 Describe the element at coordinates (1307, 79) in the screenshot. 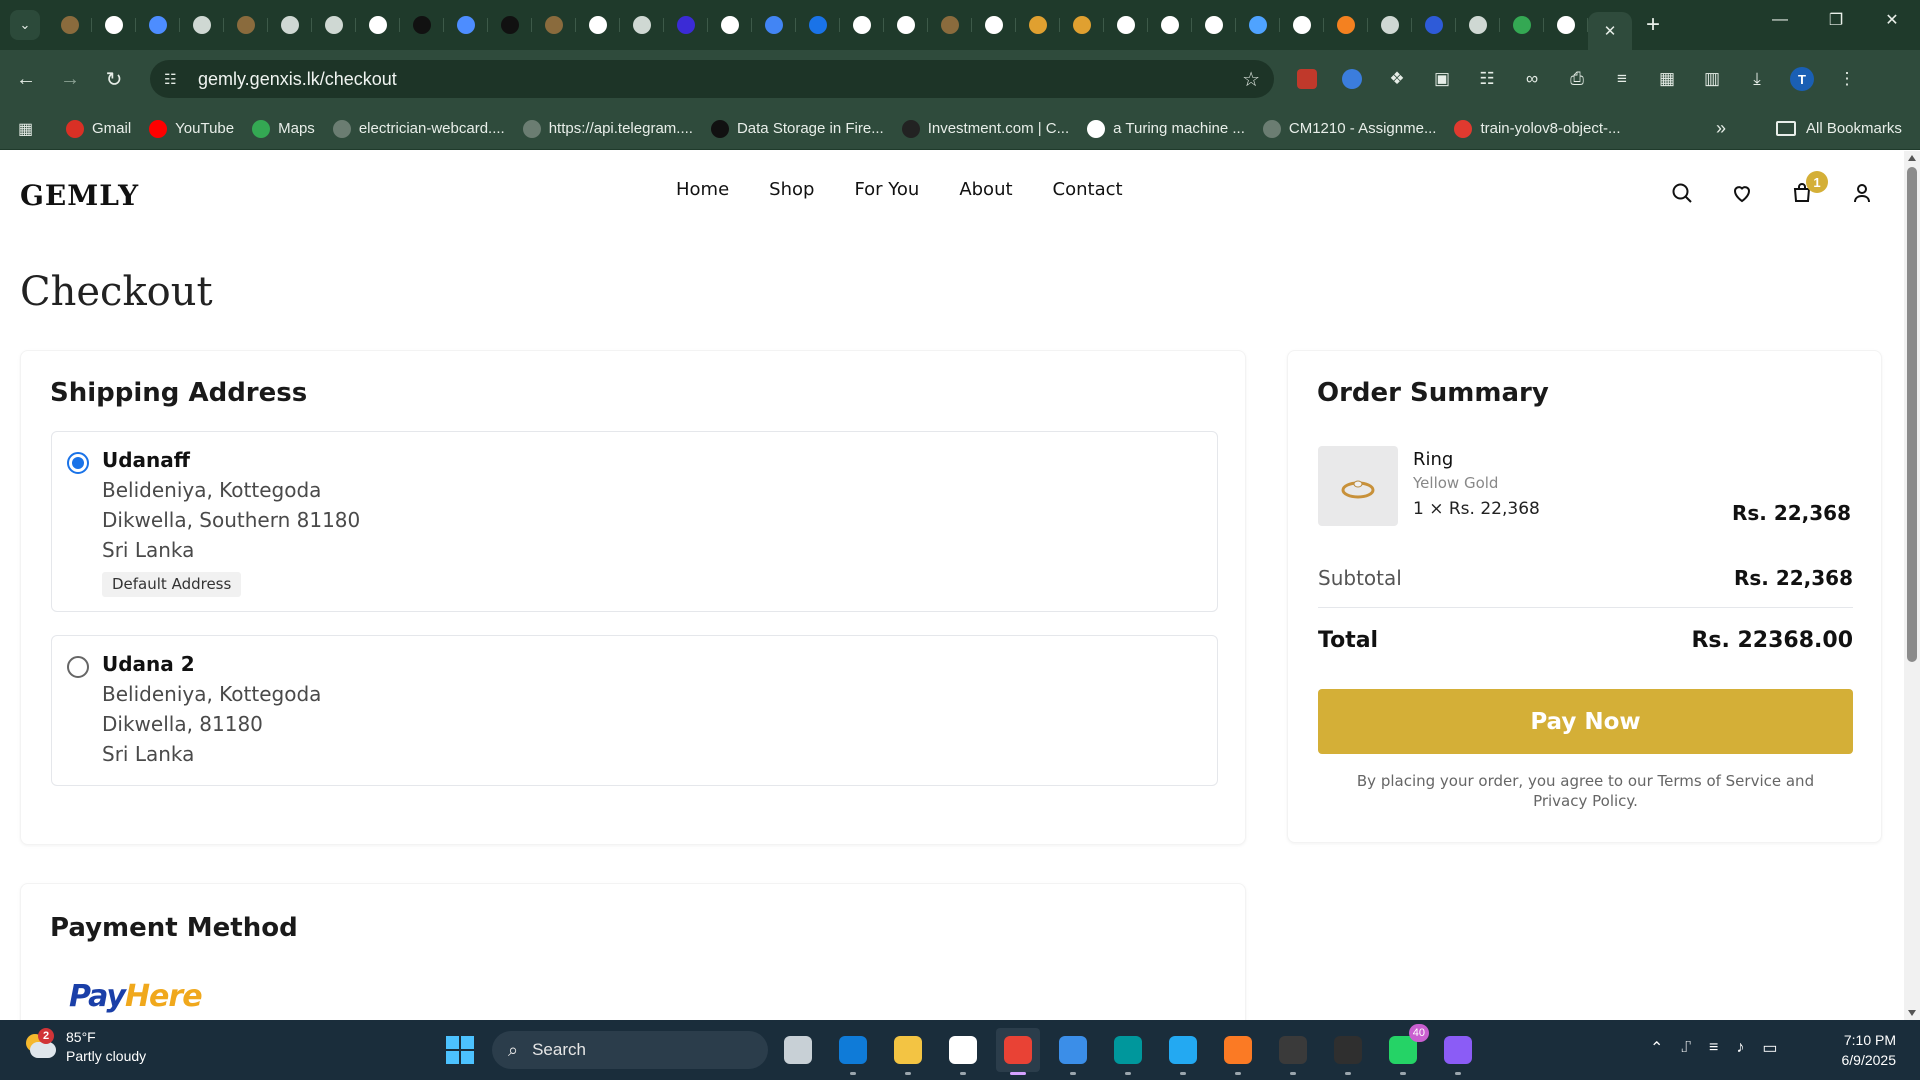

I see `bookmark-ext-icon` at that location.